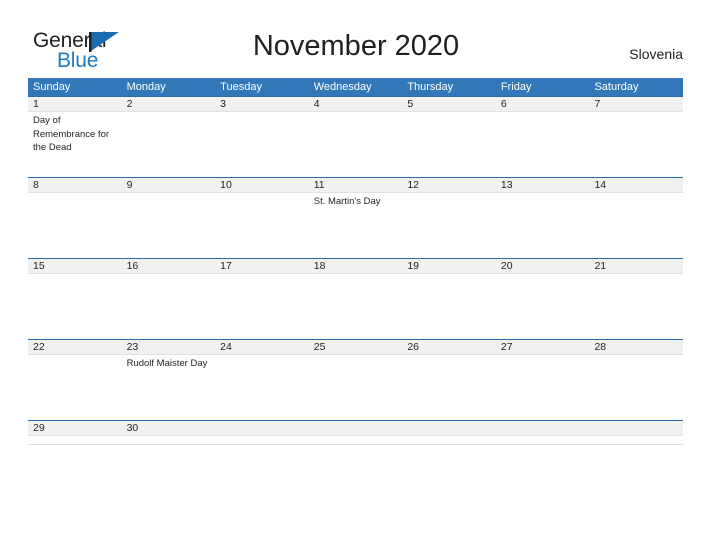 This screenshot has width=712, height=550. Describe the element at coordinates (543, 185) in the screenshot. I see `day-number: 13` at that location.